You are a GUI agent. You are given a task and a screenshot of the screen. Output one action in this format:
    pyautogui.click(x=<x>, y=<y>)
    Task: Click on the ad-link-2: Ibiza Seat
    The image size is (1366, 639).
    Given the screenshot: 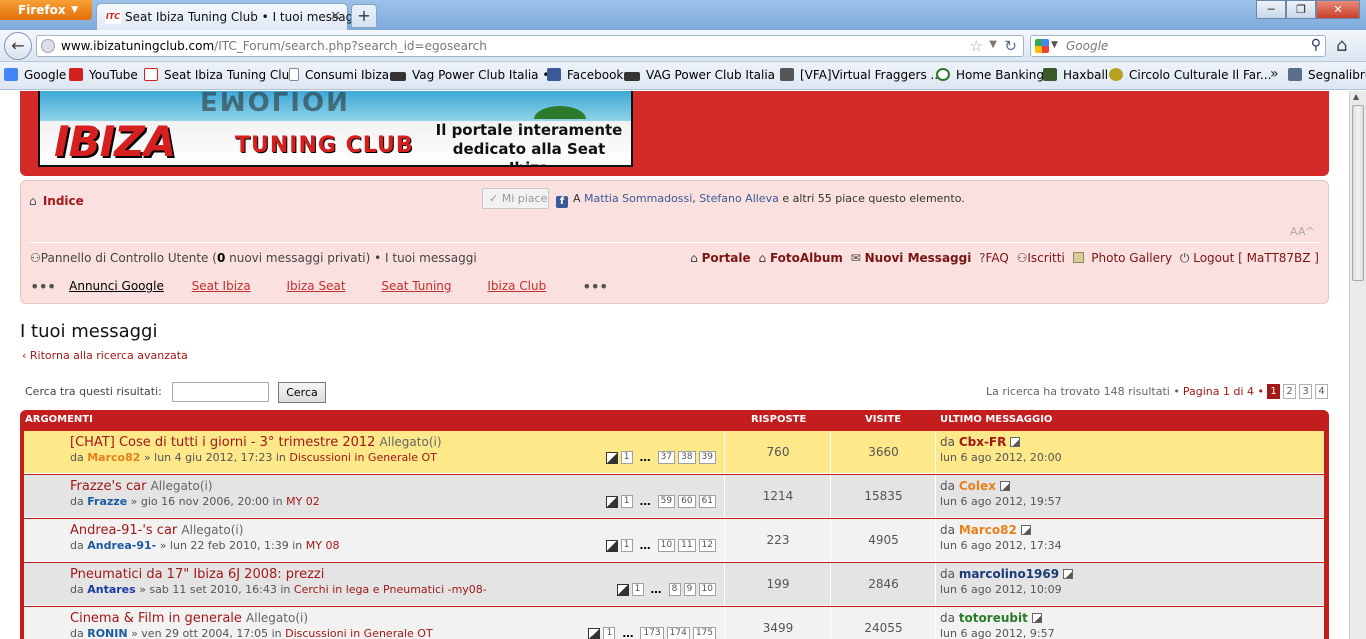 What is the action you would take?
    pyautogui.click(x=316, y=286)
    